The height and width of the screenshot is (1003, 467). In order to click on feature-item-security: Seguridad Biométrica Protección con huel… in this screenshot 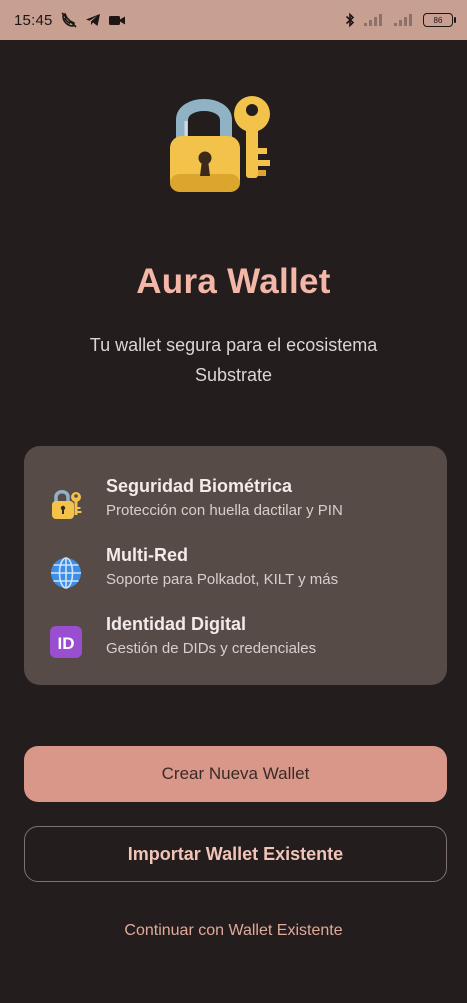, I will do `click(235, 501)`.